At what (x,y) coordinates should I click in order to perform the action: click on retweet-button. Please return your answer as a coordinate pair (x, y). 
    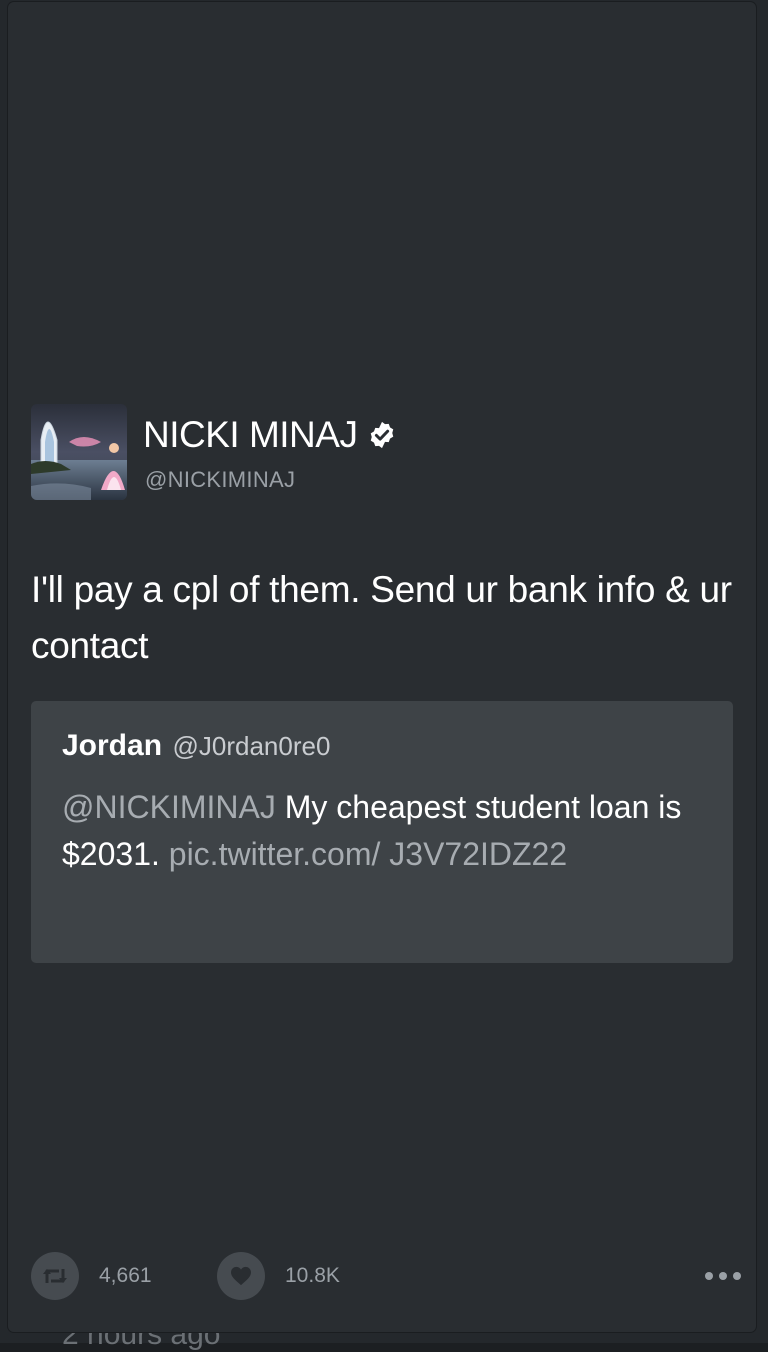
    Looking at the image, I should click on (55, 1276).